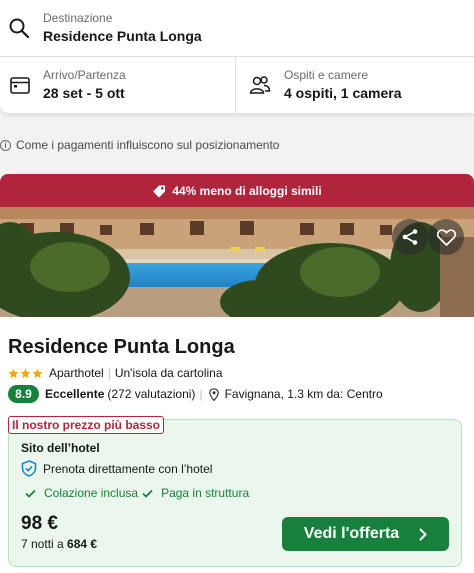  I want to click on nights-prefix: 7 notti a, so click(42, 544).